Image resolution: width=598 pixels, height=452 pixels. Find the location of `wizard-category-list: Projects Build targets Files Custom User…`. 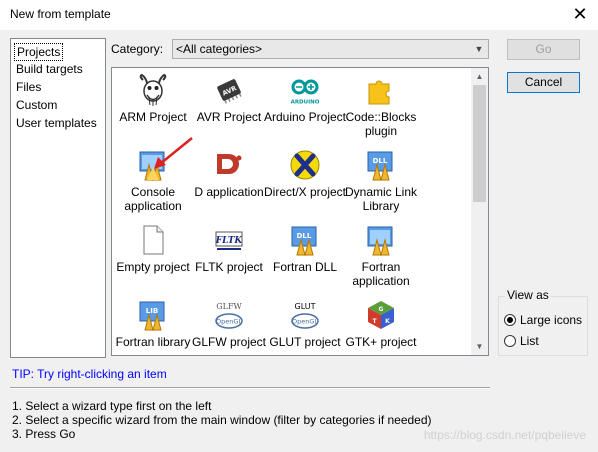

wizard-category-list: Projects Build targets Files Custom User… is located at coordinates (58, 198).